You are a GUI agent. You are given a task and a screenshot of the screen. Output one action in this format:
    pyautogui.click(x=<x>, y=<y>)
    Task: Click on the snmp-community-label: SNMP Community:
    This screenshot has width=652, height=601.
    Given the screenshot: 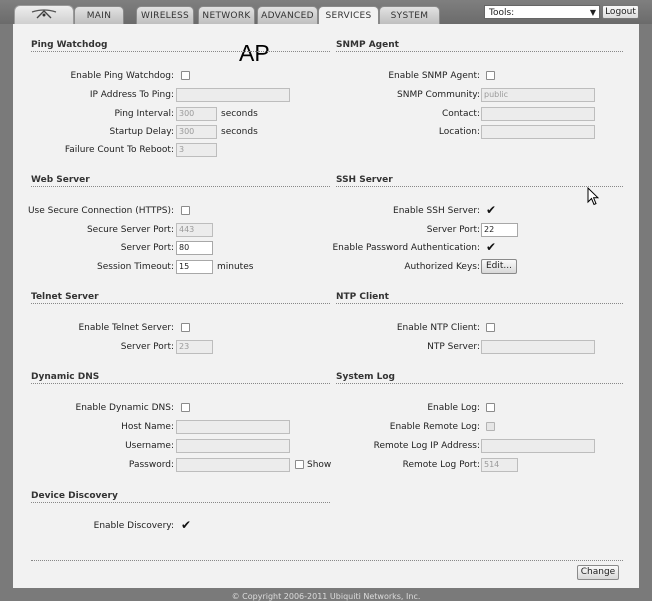 What is the action you would take?
    pyautogui.click(x=438, y=95)
    